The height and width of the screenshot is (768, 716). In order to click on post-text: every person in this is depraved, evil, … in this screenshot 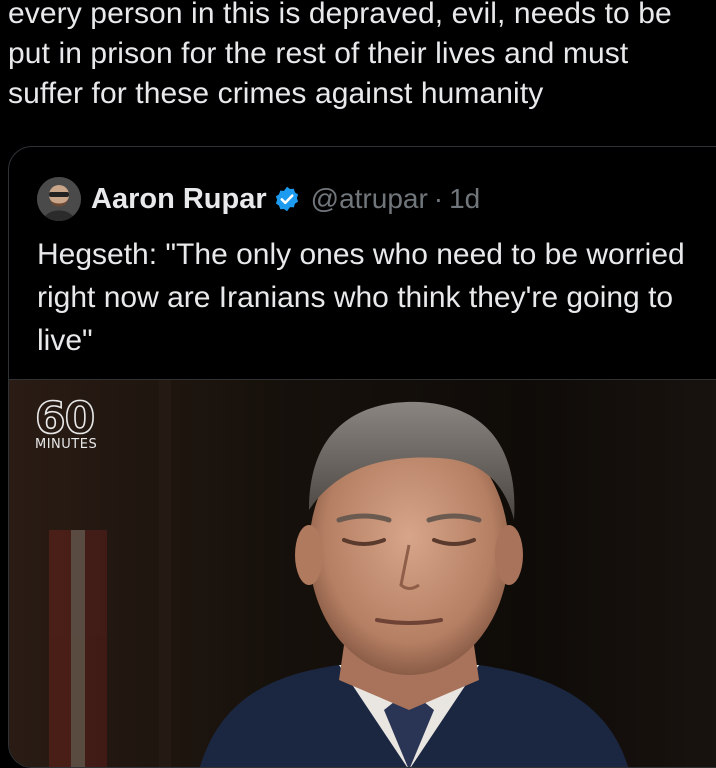, I will do `click(340, 55)`.